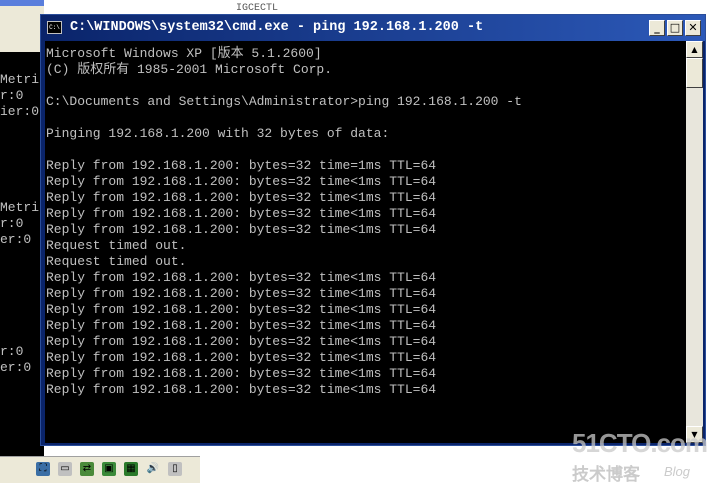  Describe the element at coordinates (65, 469) in the screenshot. I see `drive-icon: ▭` at that location.